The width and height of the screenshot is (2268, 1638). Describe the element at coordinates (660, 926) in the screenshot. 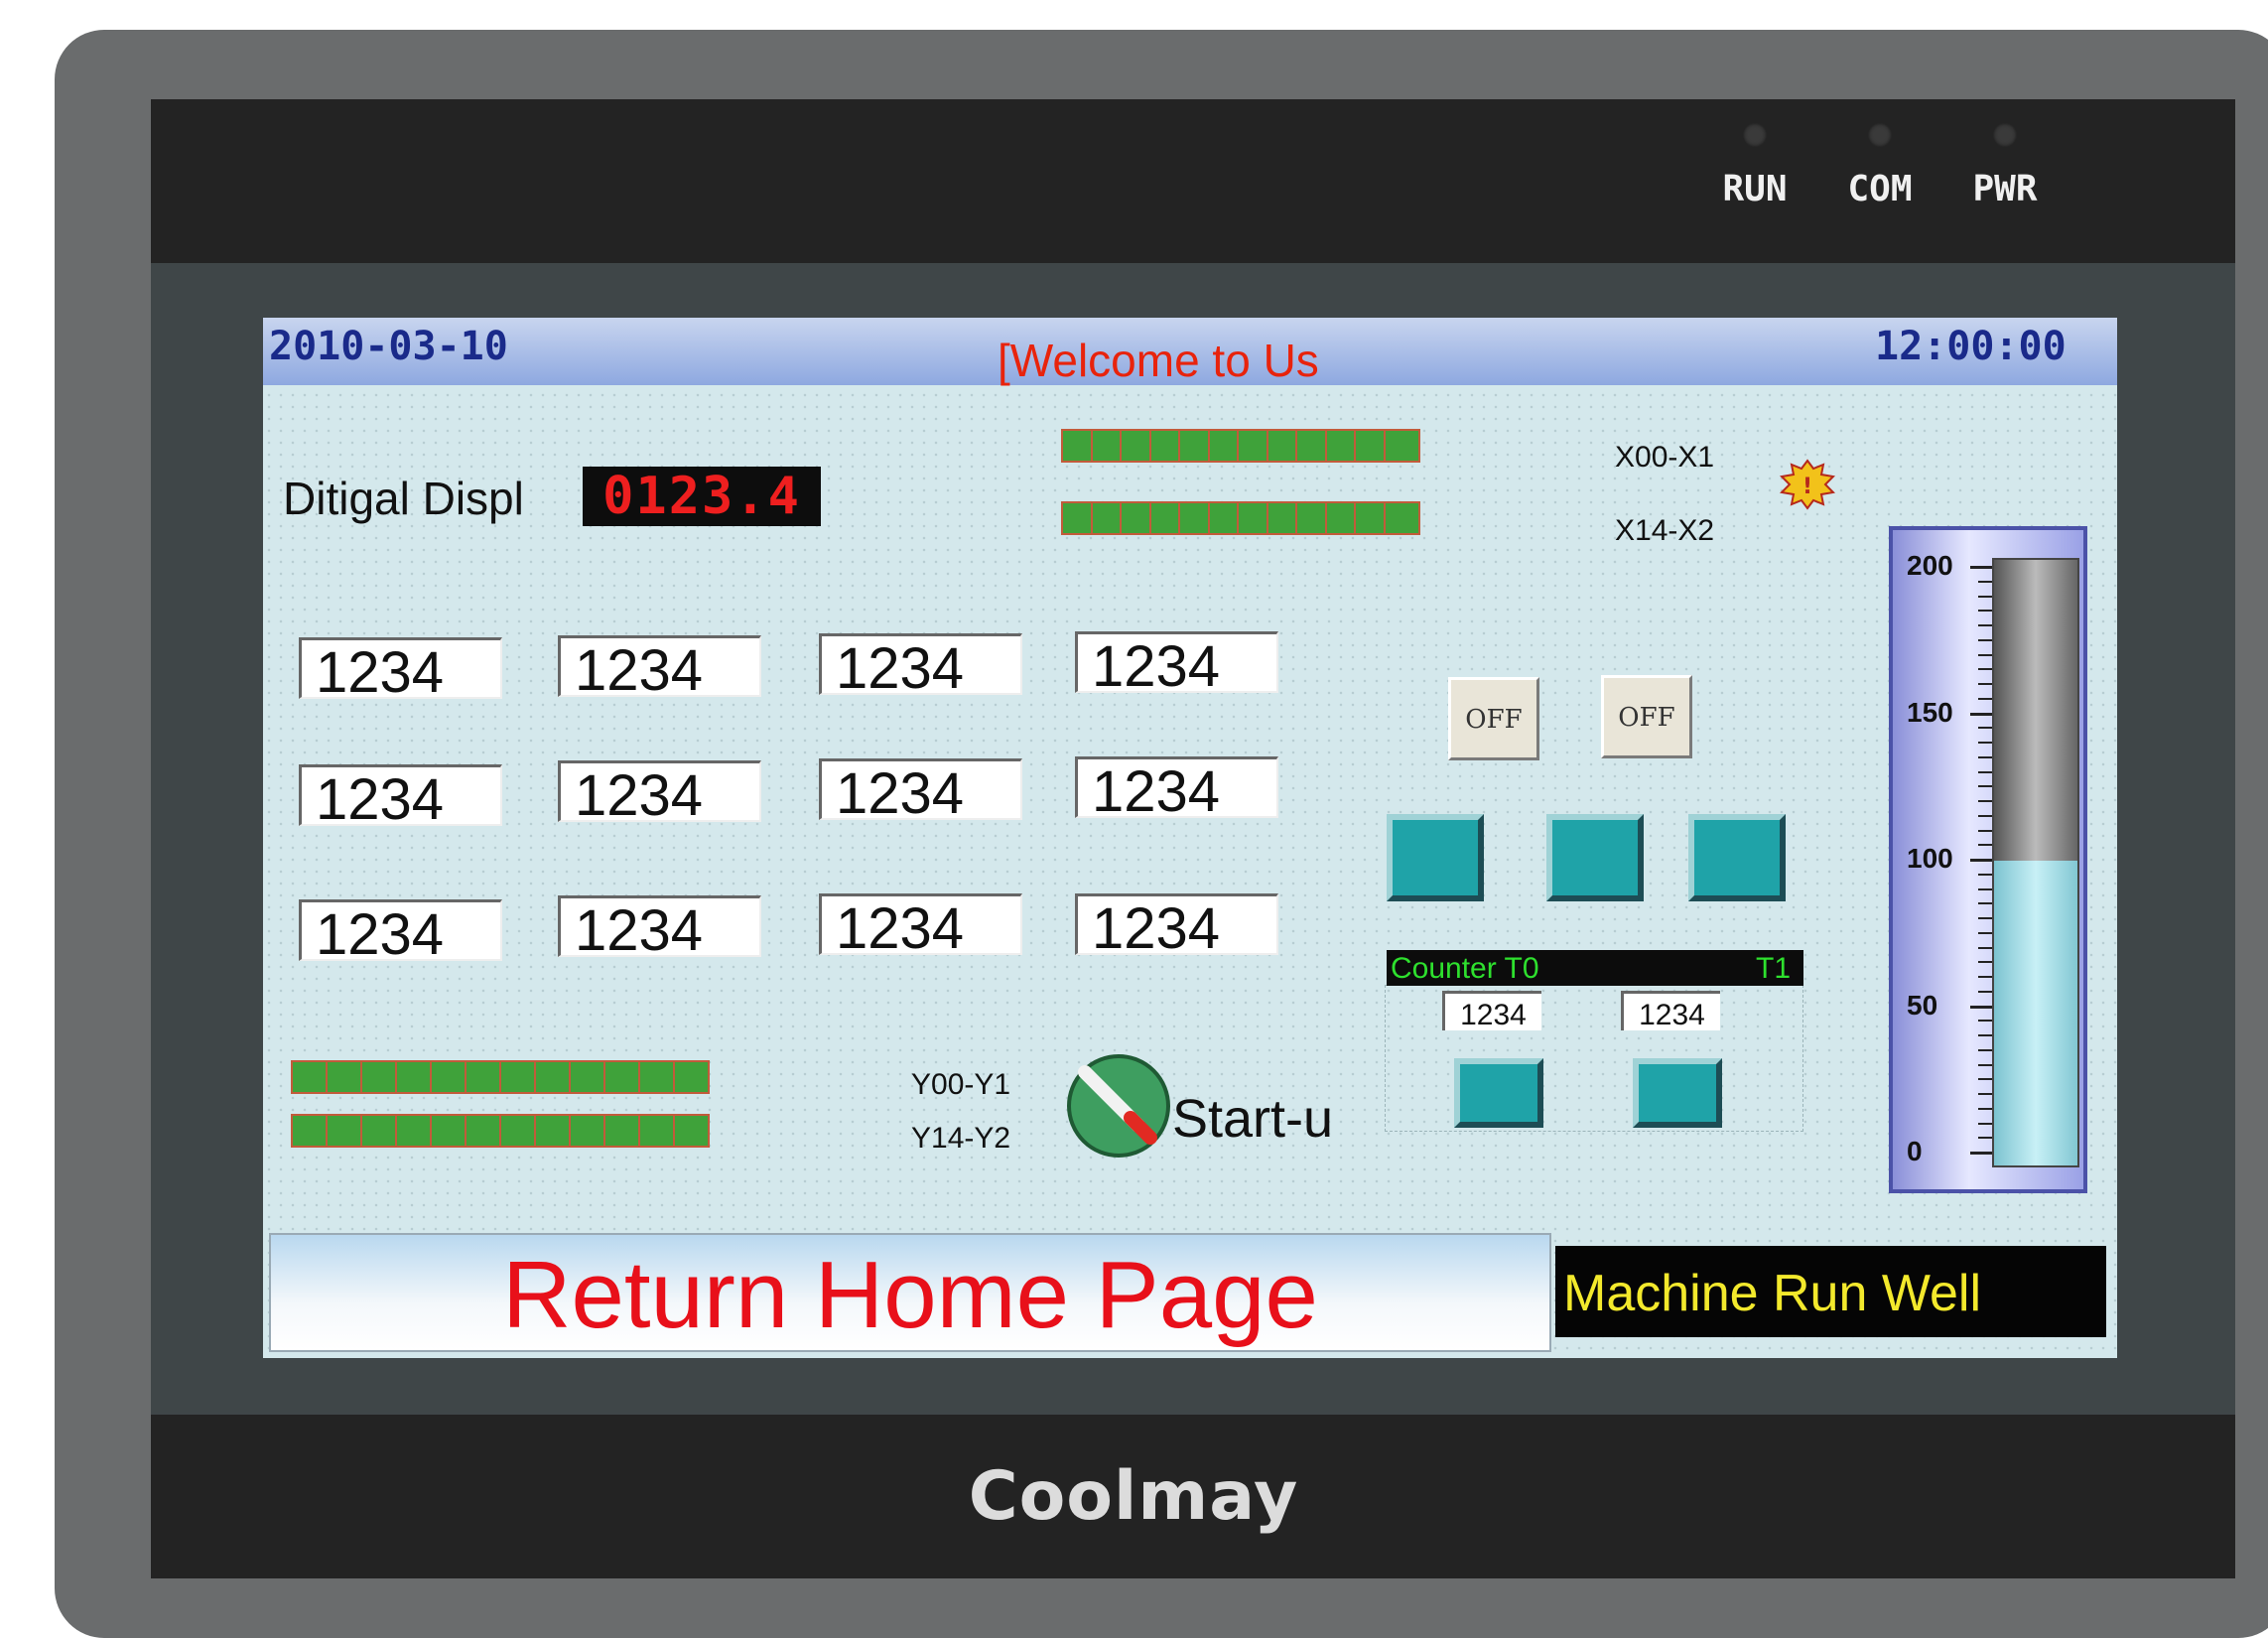

I see `numeric-input-r3c2: 1234` at that location.